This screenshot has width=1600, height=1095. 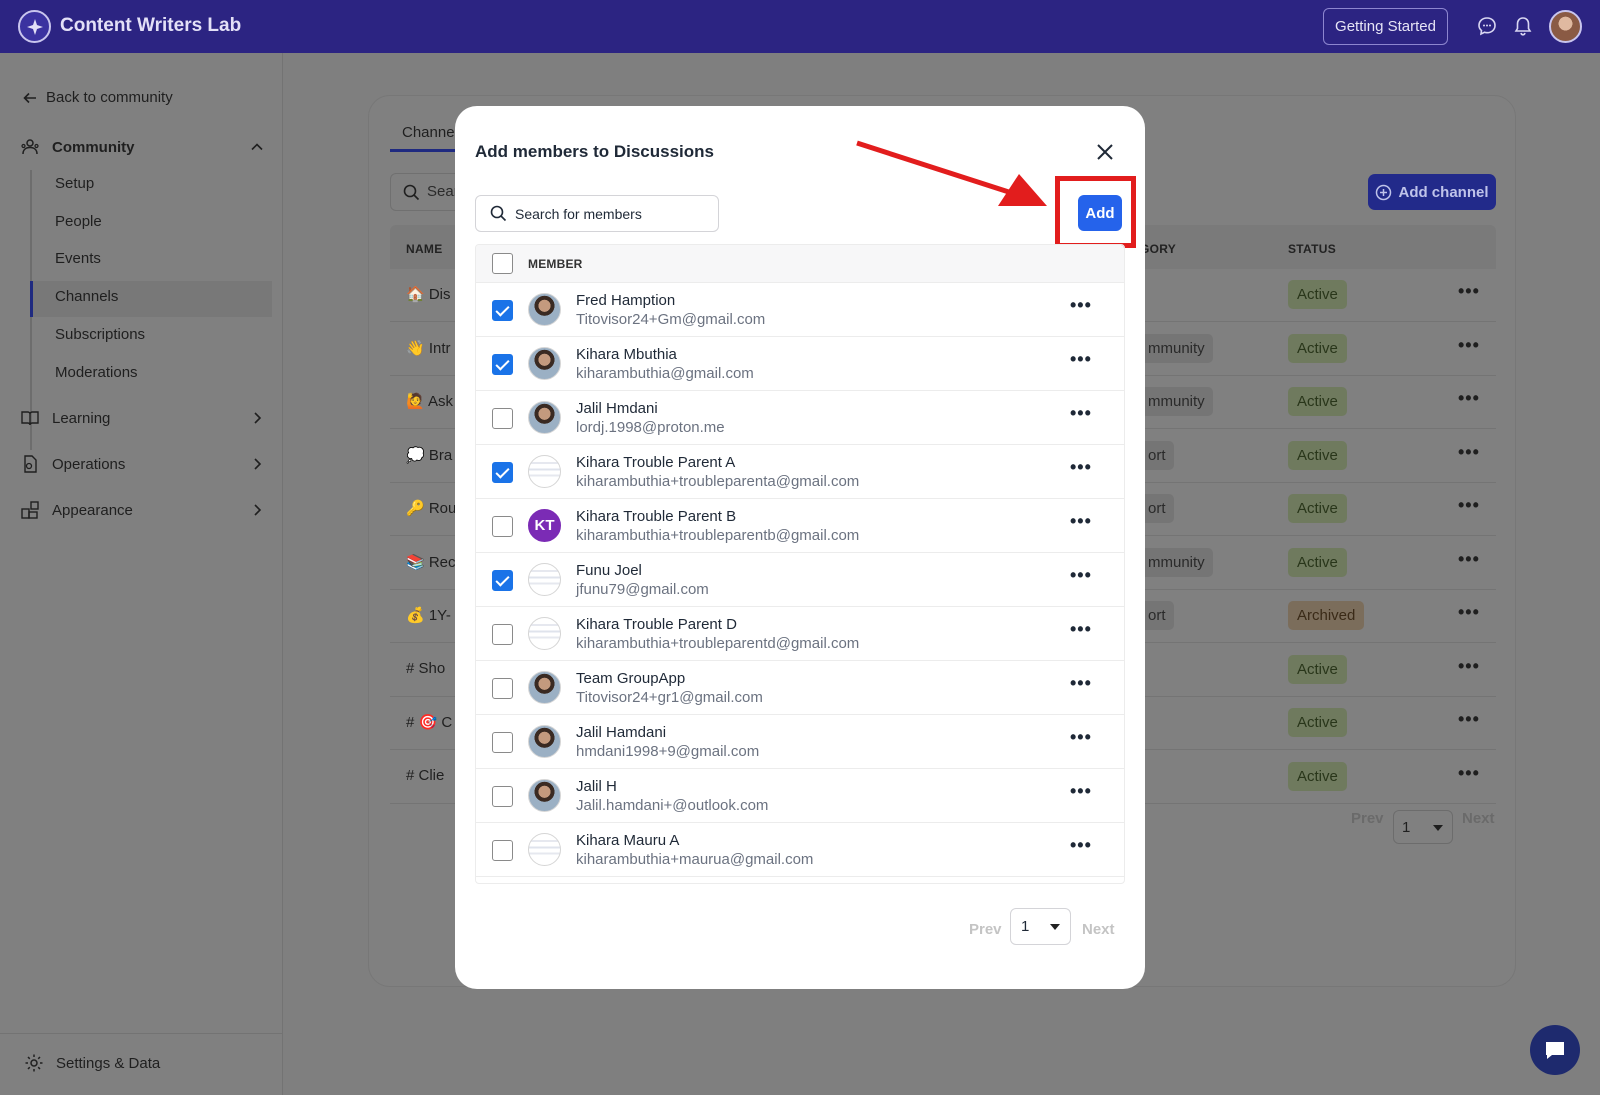 I want to click on member-row: Jalil H Jalil.hamdani+@outlook.com •••, so click(x=800, y=796).